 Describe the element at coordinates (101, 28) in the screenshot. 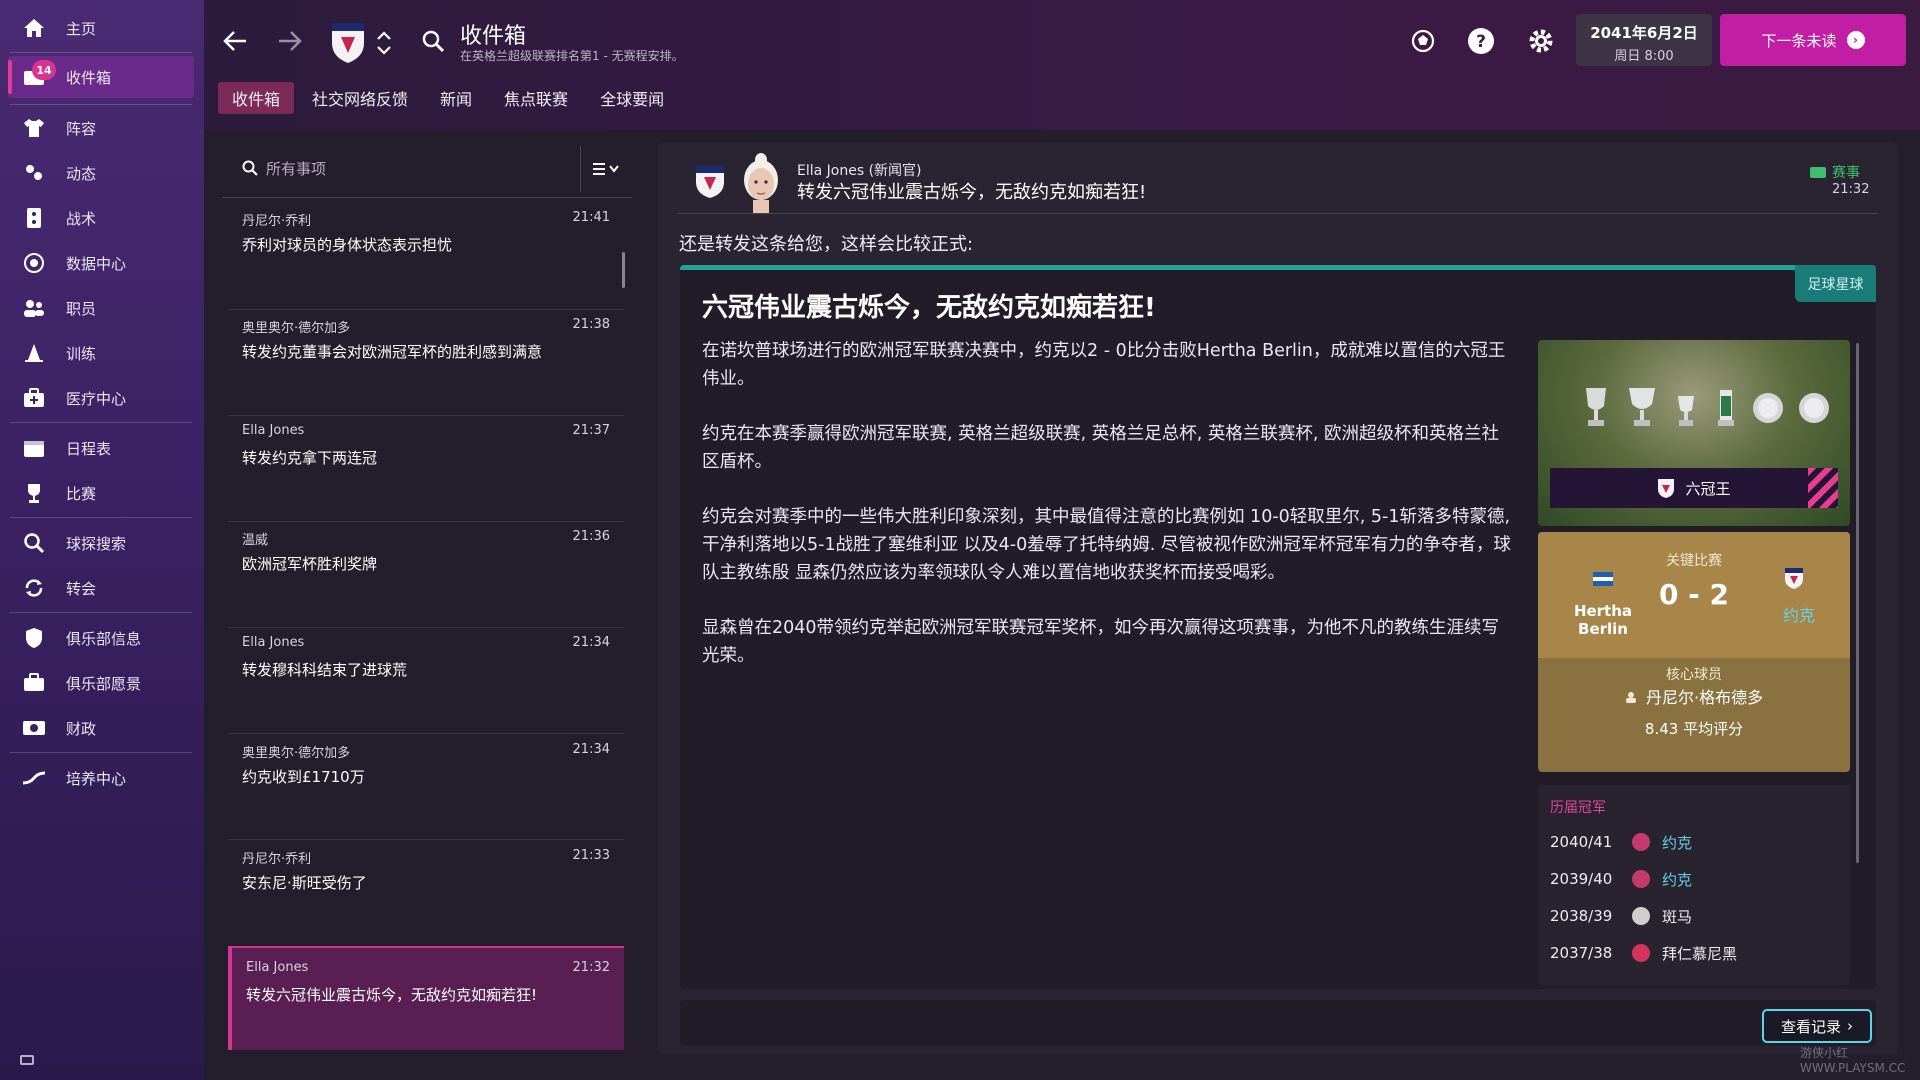

I see `sidebar-item-home: 主页` at that location.